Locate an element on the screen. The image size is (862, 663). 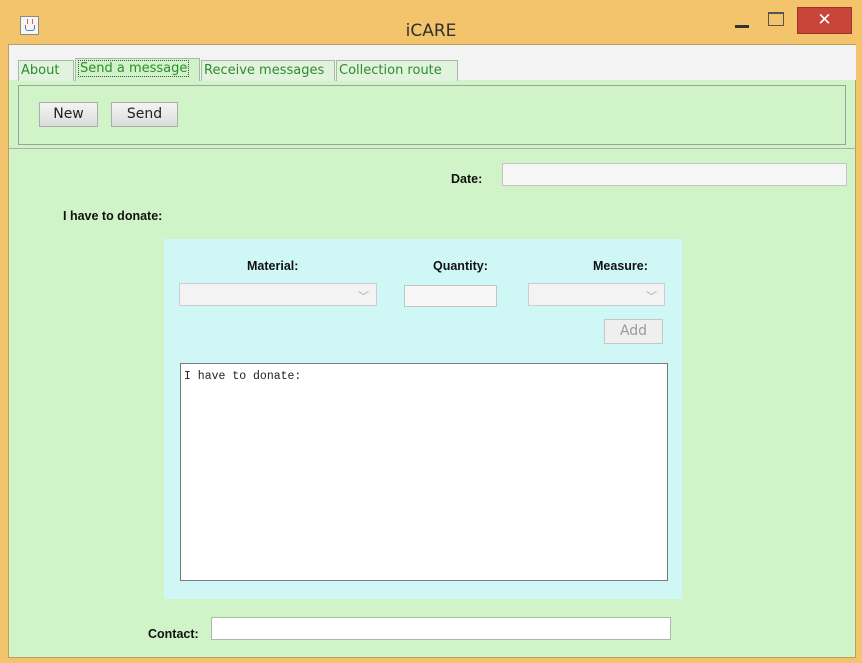
close-icon: ✕ is located at coordinates (824, 20).